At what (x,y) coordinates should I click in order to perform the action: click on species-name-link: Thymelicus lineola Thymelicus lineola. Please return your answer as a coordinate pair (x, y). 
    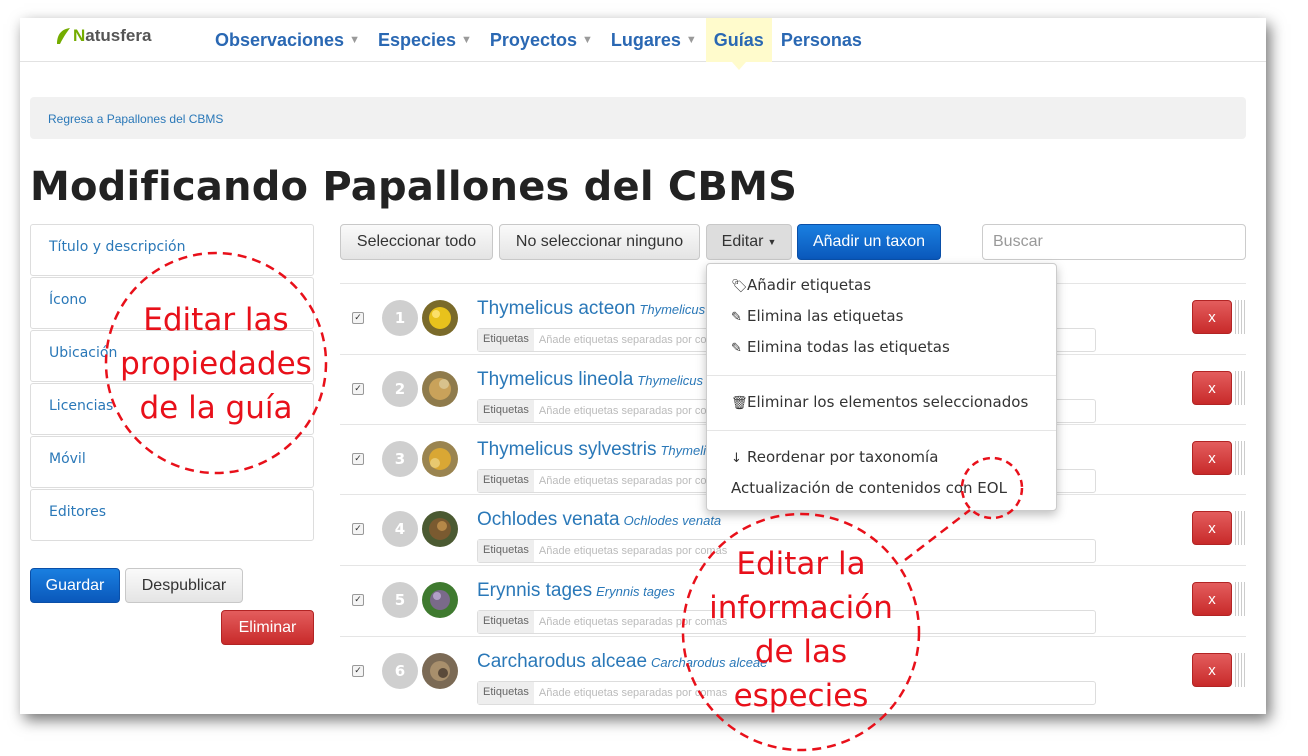
    Looking at the image, I should click on (610, 380).